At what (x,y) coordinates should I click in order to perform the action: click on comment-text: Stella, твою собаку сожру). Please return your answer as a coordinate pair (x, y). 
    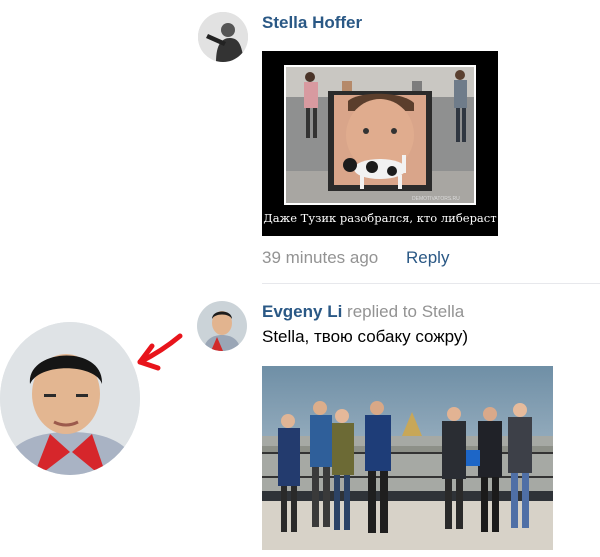
    Looking at the image, I should click on (365, 336).